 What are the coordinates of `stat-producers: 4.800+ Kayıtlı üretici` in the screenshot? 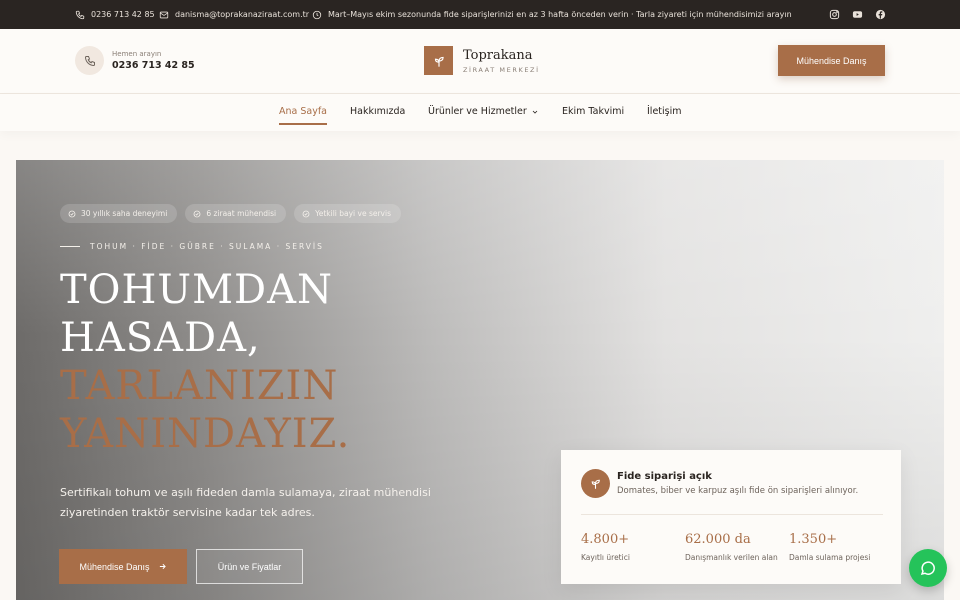 It's located at (605, 547).